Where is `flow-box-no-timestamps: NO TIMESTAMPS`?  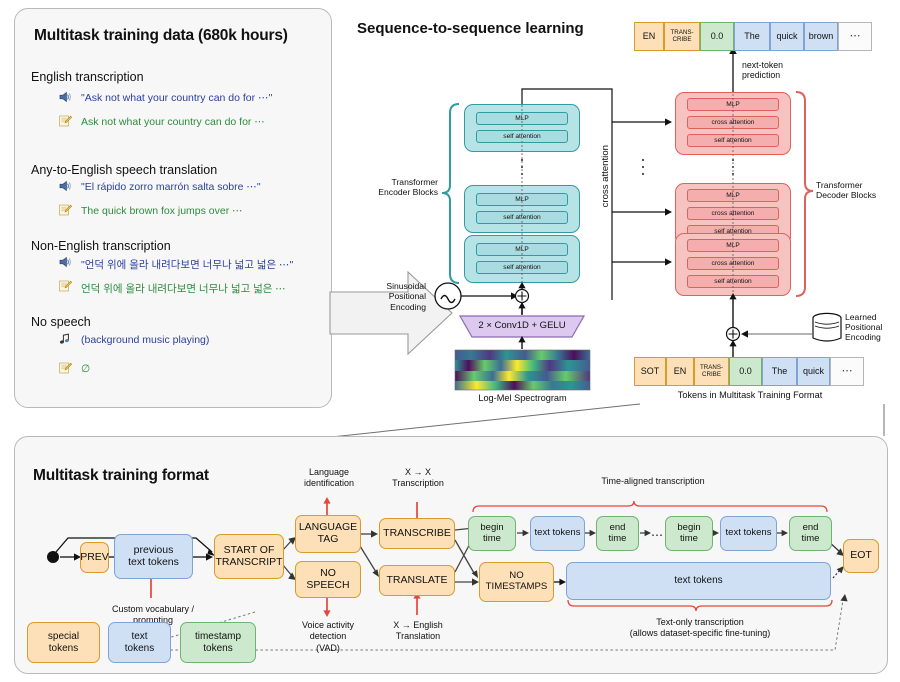 flow-box-no-timestamps: NO TIMESTAMPS is located at coordinates (516, 582).